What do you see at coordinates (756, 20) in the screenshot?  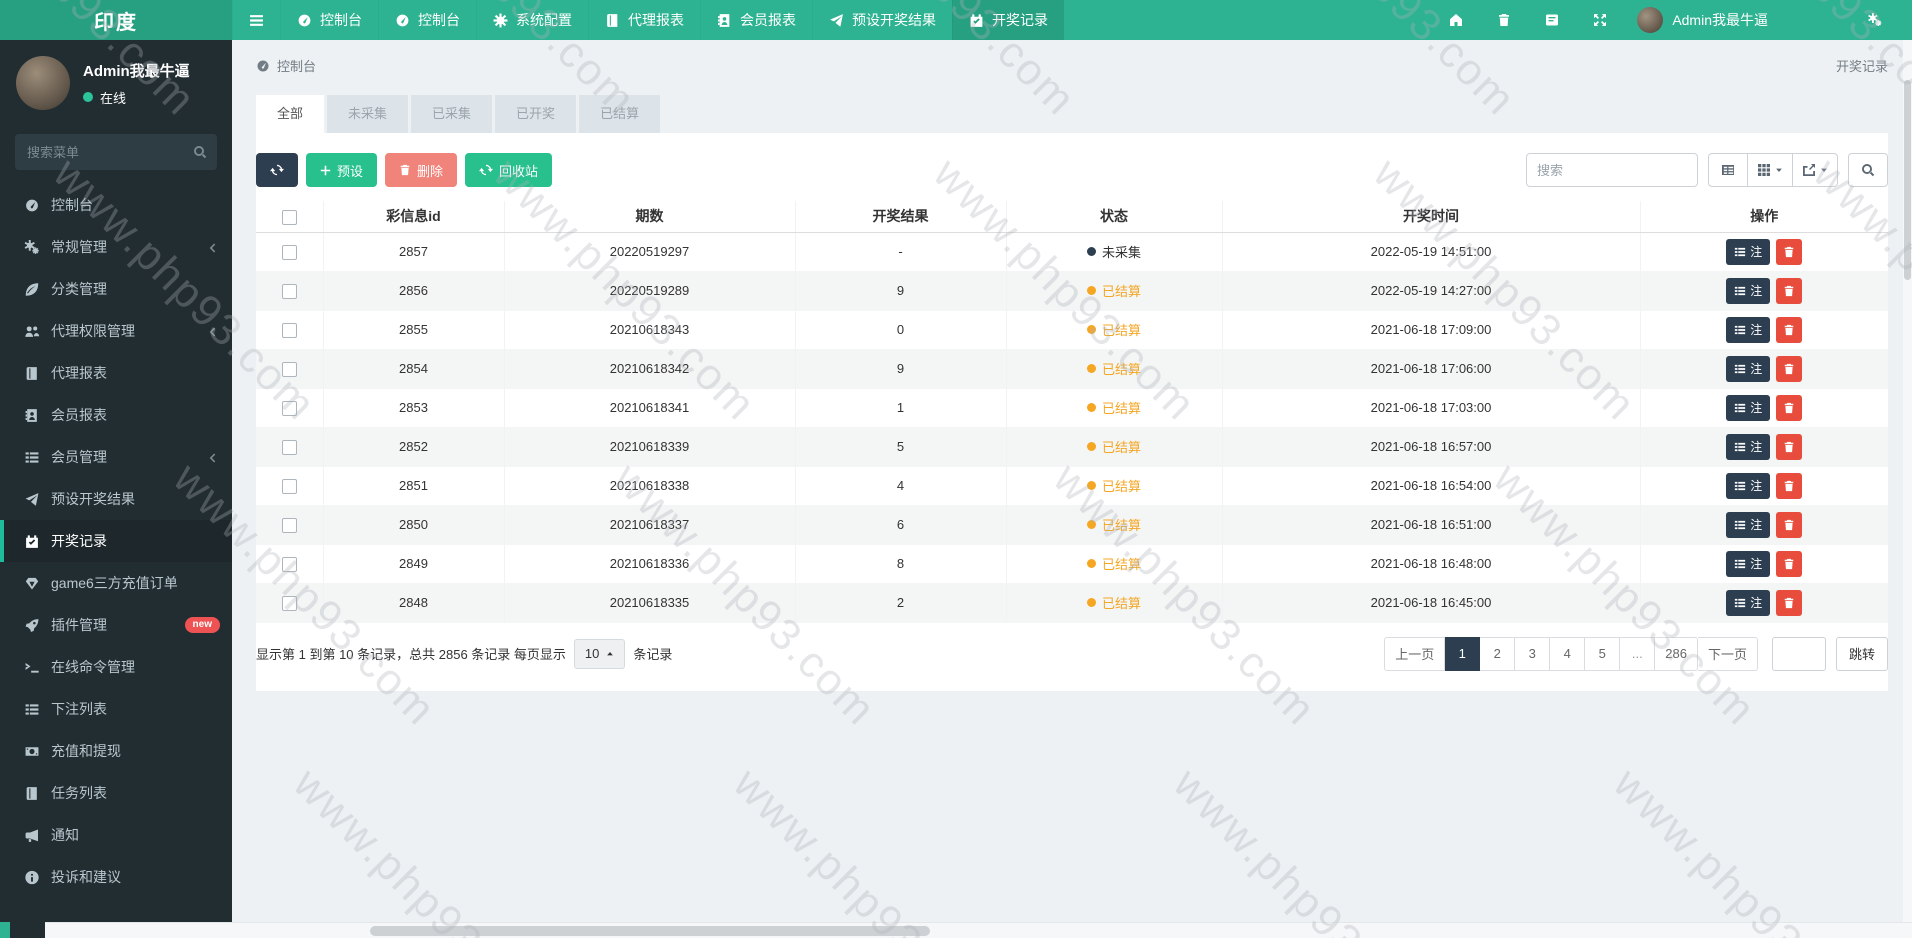 I see `top-tab-member-report: 会员报表` at bounding box center [756, 20].